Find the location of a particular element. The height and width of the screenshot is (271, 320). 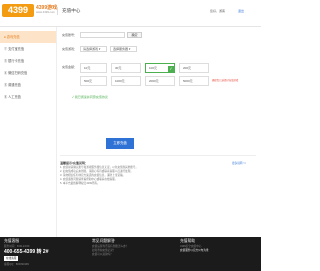

online-service-button: 在线客服 is located at coordinates (11, 258).